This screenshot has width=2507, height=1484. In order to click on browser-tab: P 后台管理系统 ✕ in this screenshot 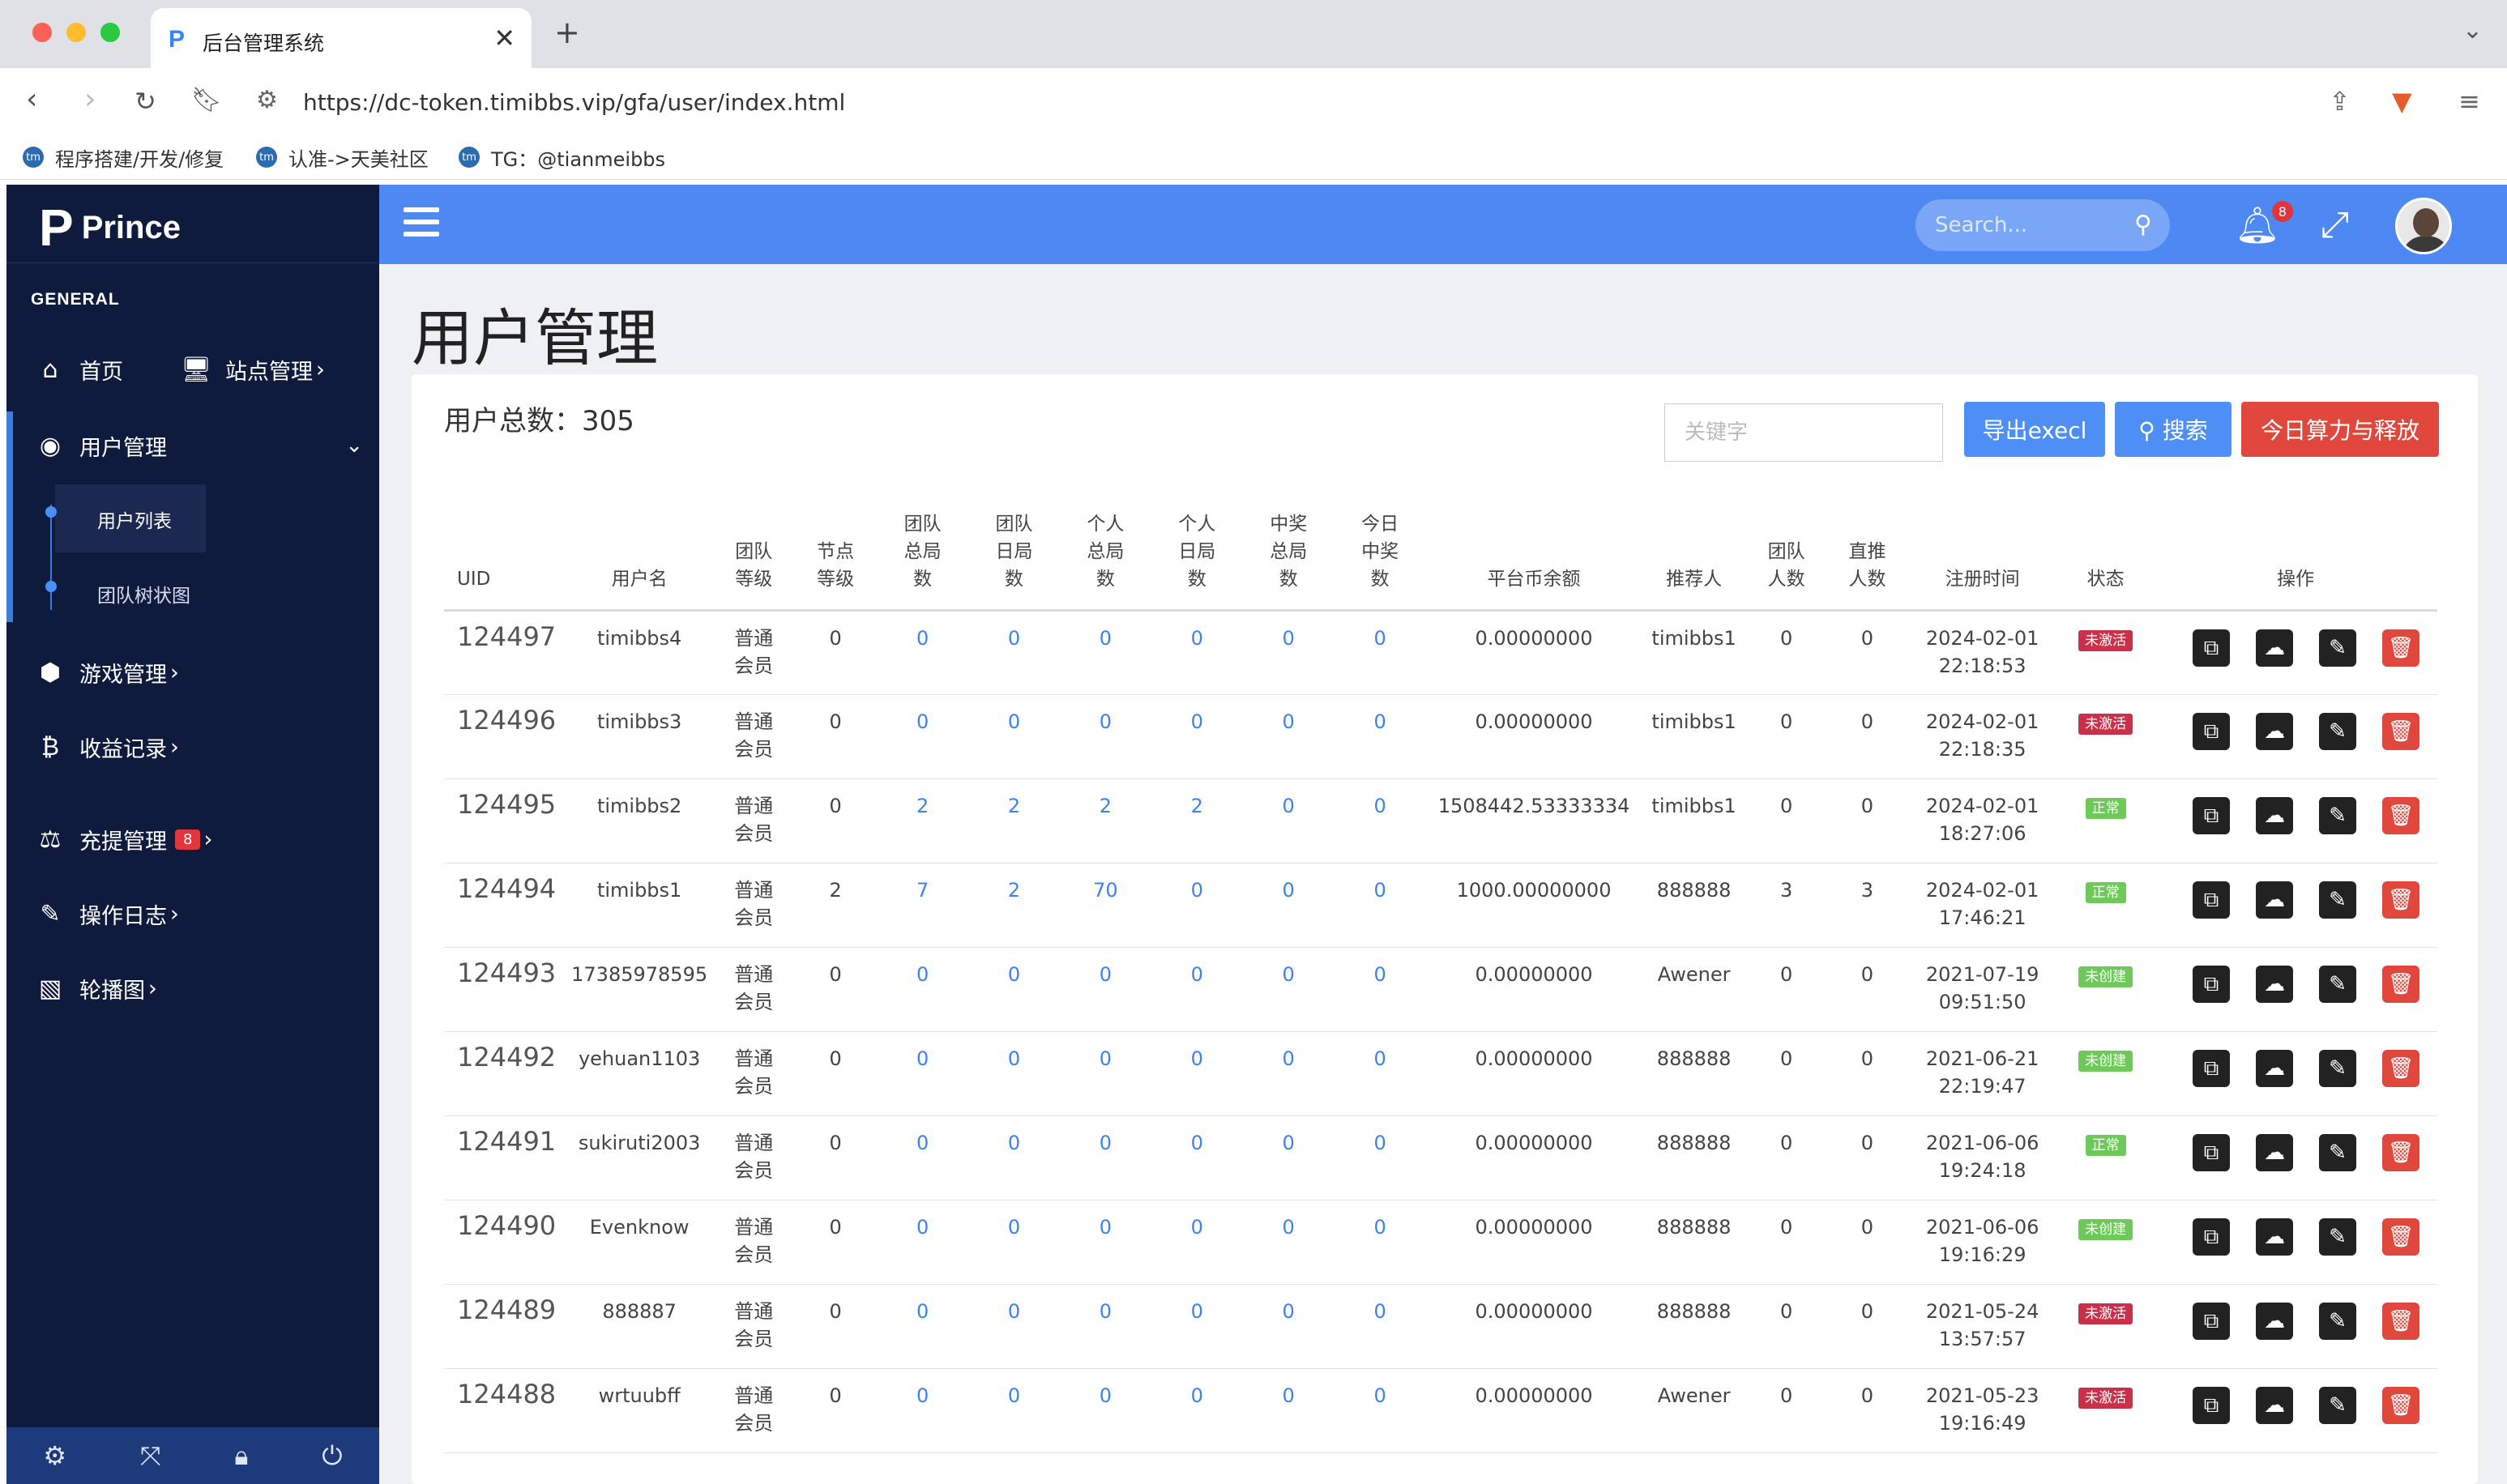, I will do `click(341, 38)`.